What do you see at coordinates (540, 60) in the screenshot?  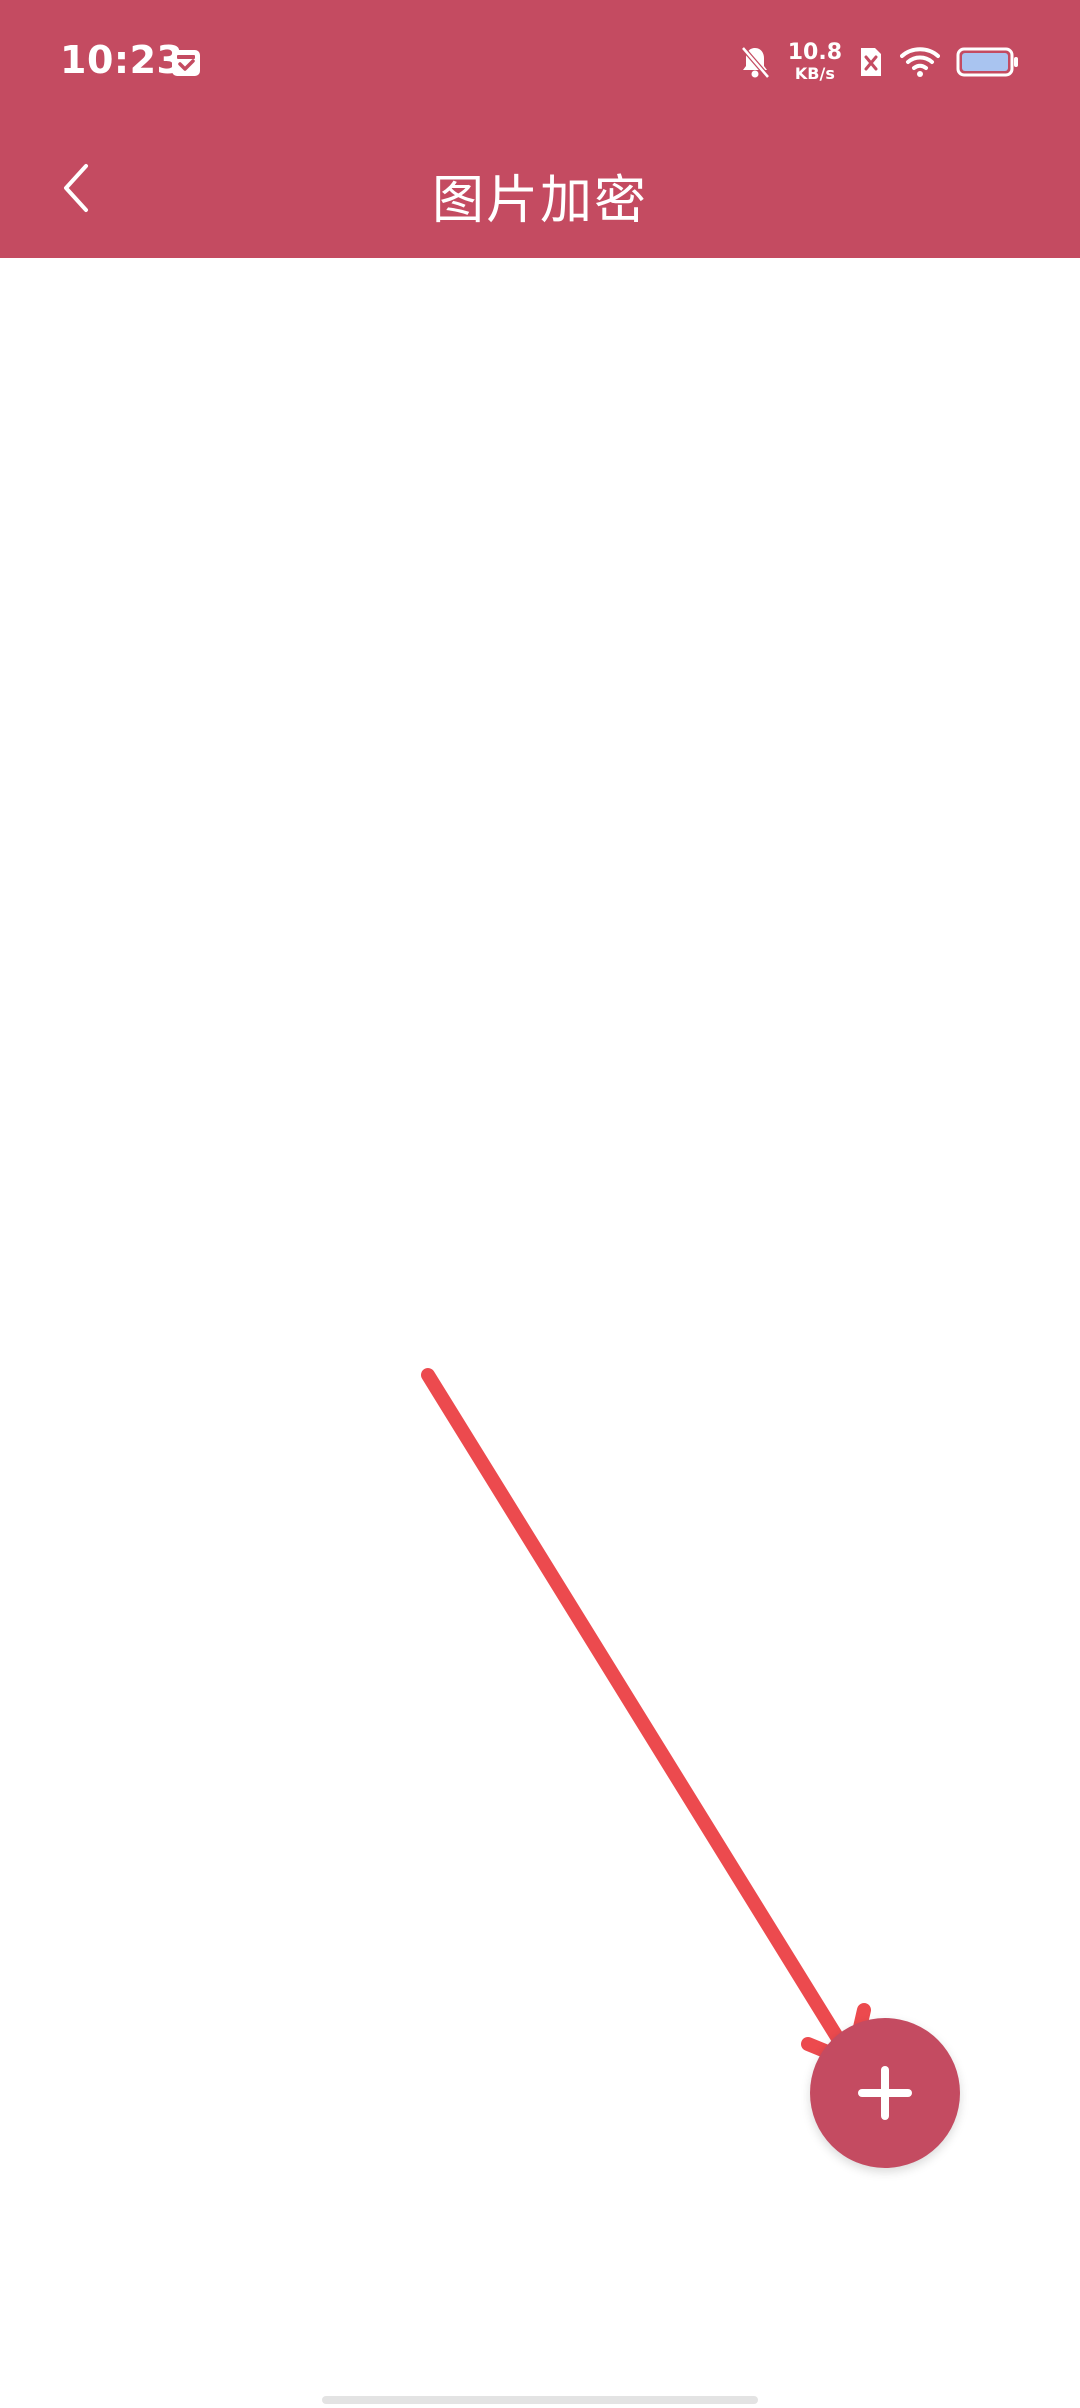 I see `status-bar: 10:23 10.8 KB/s` at bounding box center [540, 60].